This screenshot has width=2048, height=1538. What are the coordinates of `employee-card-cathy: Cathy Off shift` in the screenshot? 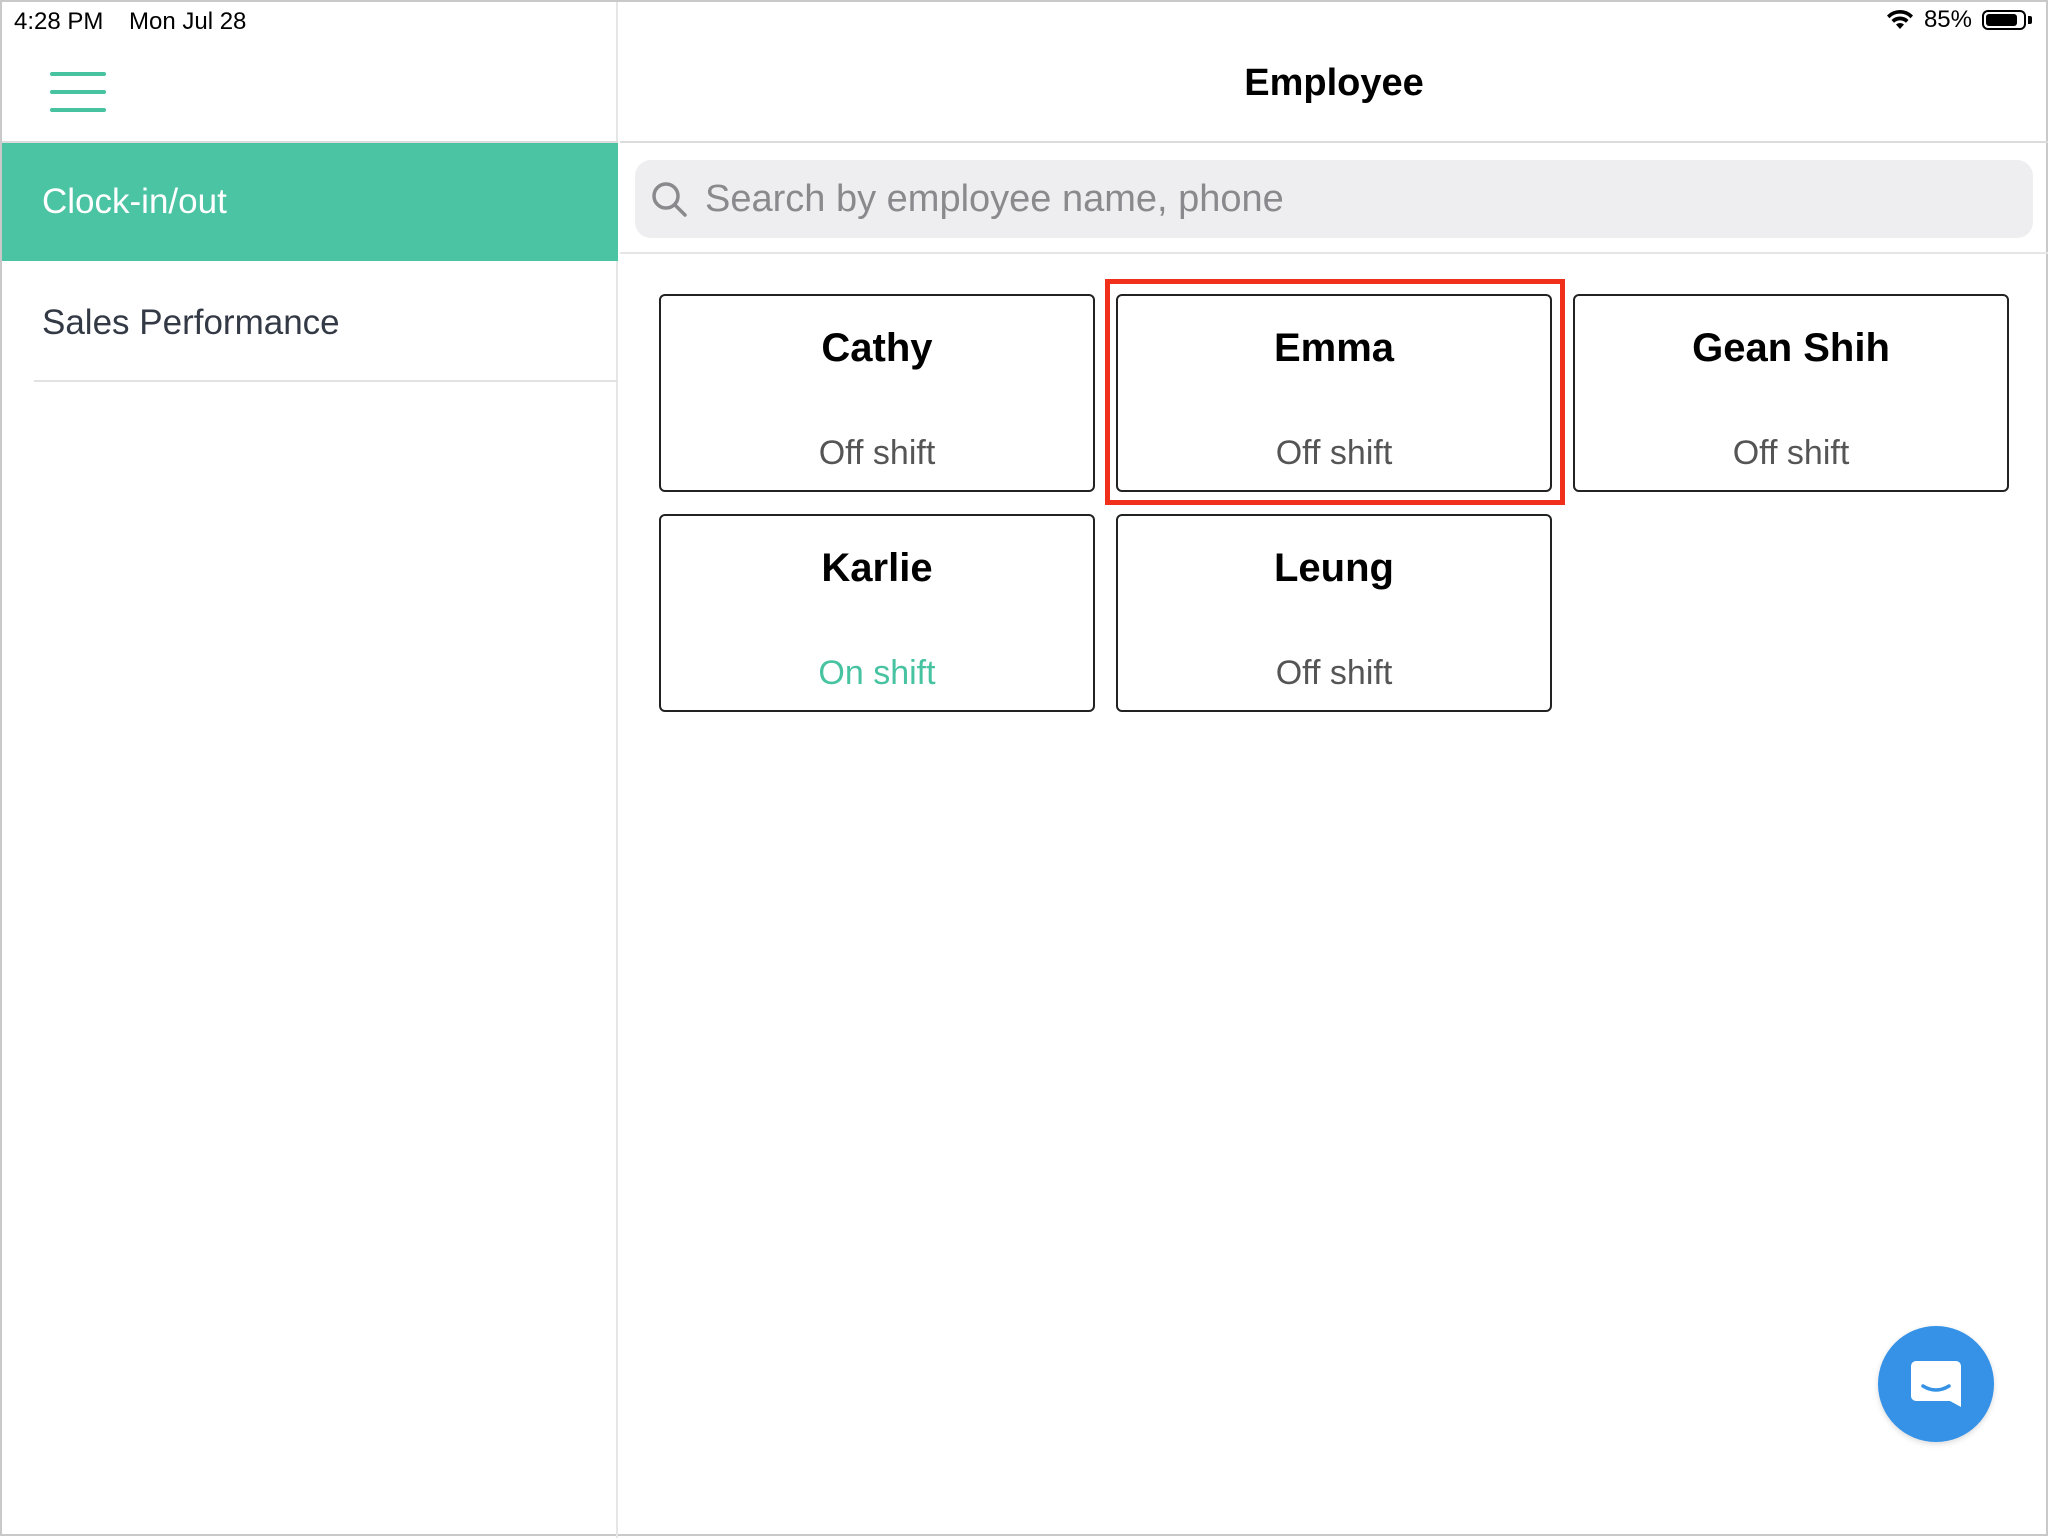 It's located at (877, 393).